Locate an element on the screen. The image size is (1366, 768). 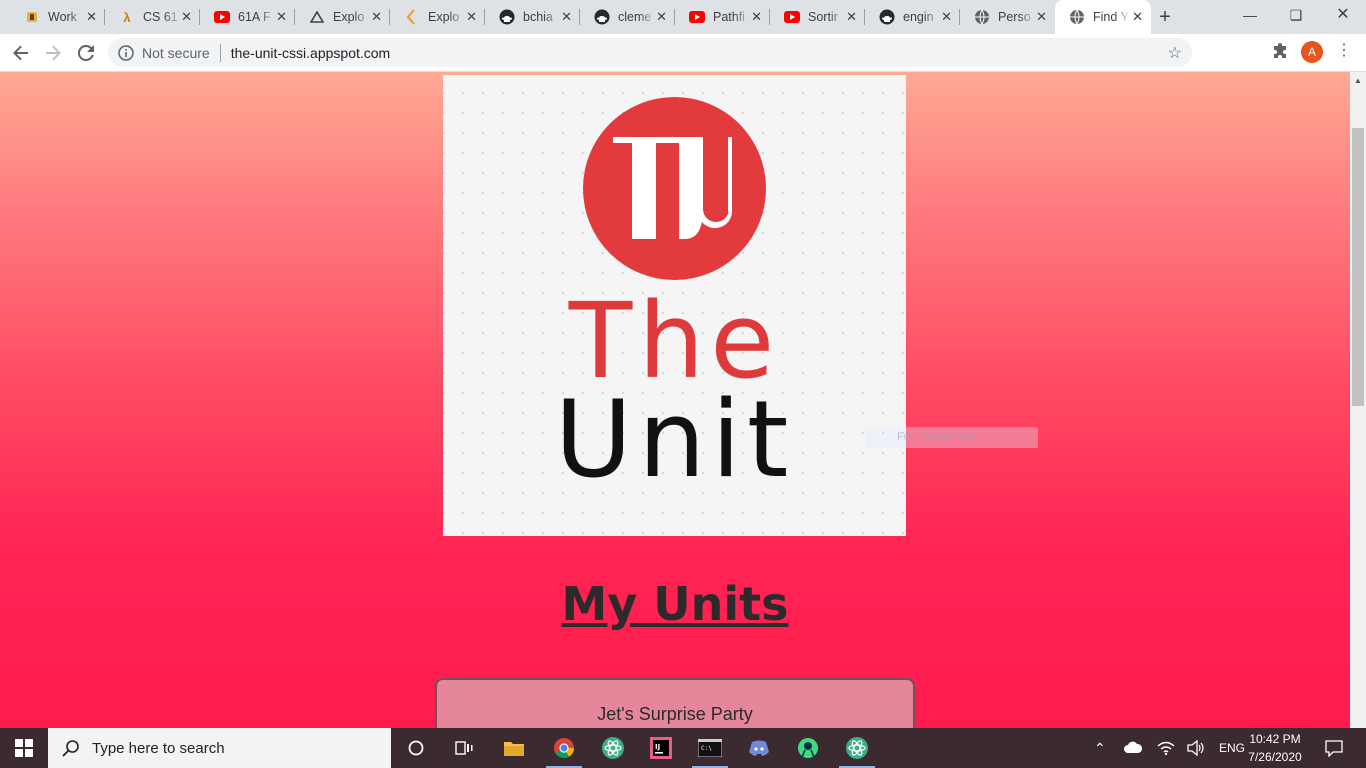
tab-active: Find Y ✕ is located at coordinates (1103, 17).